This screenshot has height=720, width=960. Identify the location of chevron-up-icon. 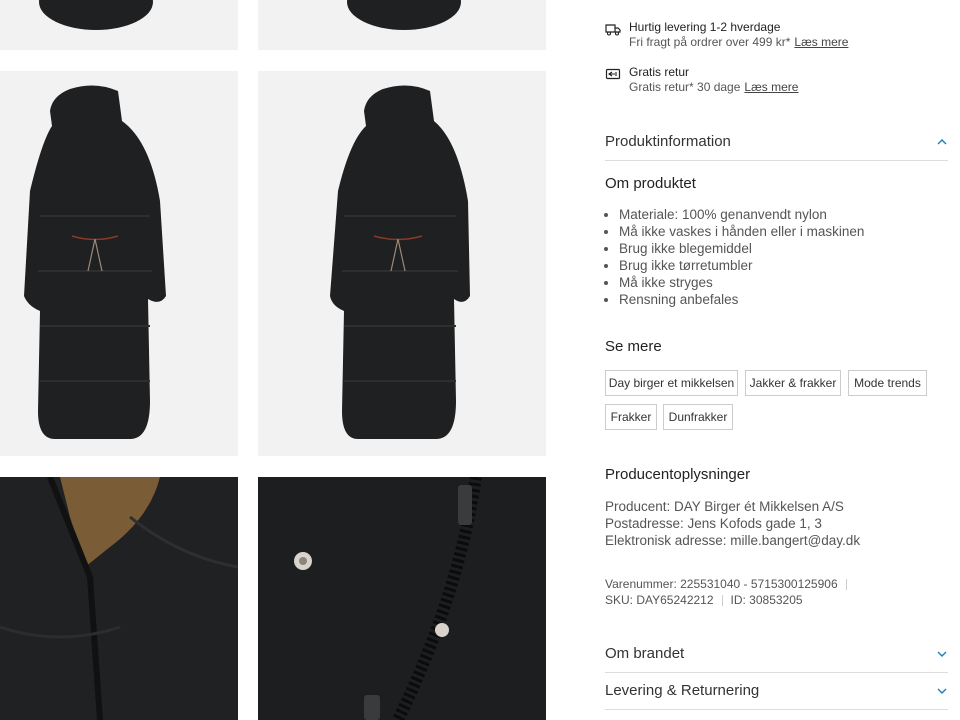
(942, 141).